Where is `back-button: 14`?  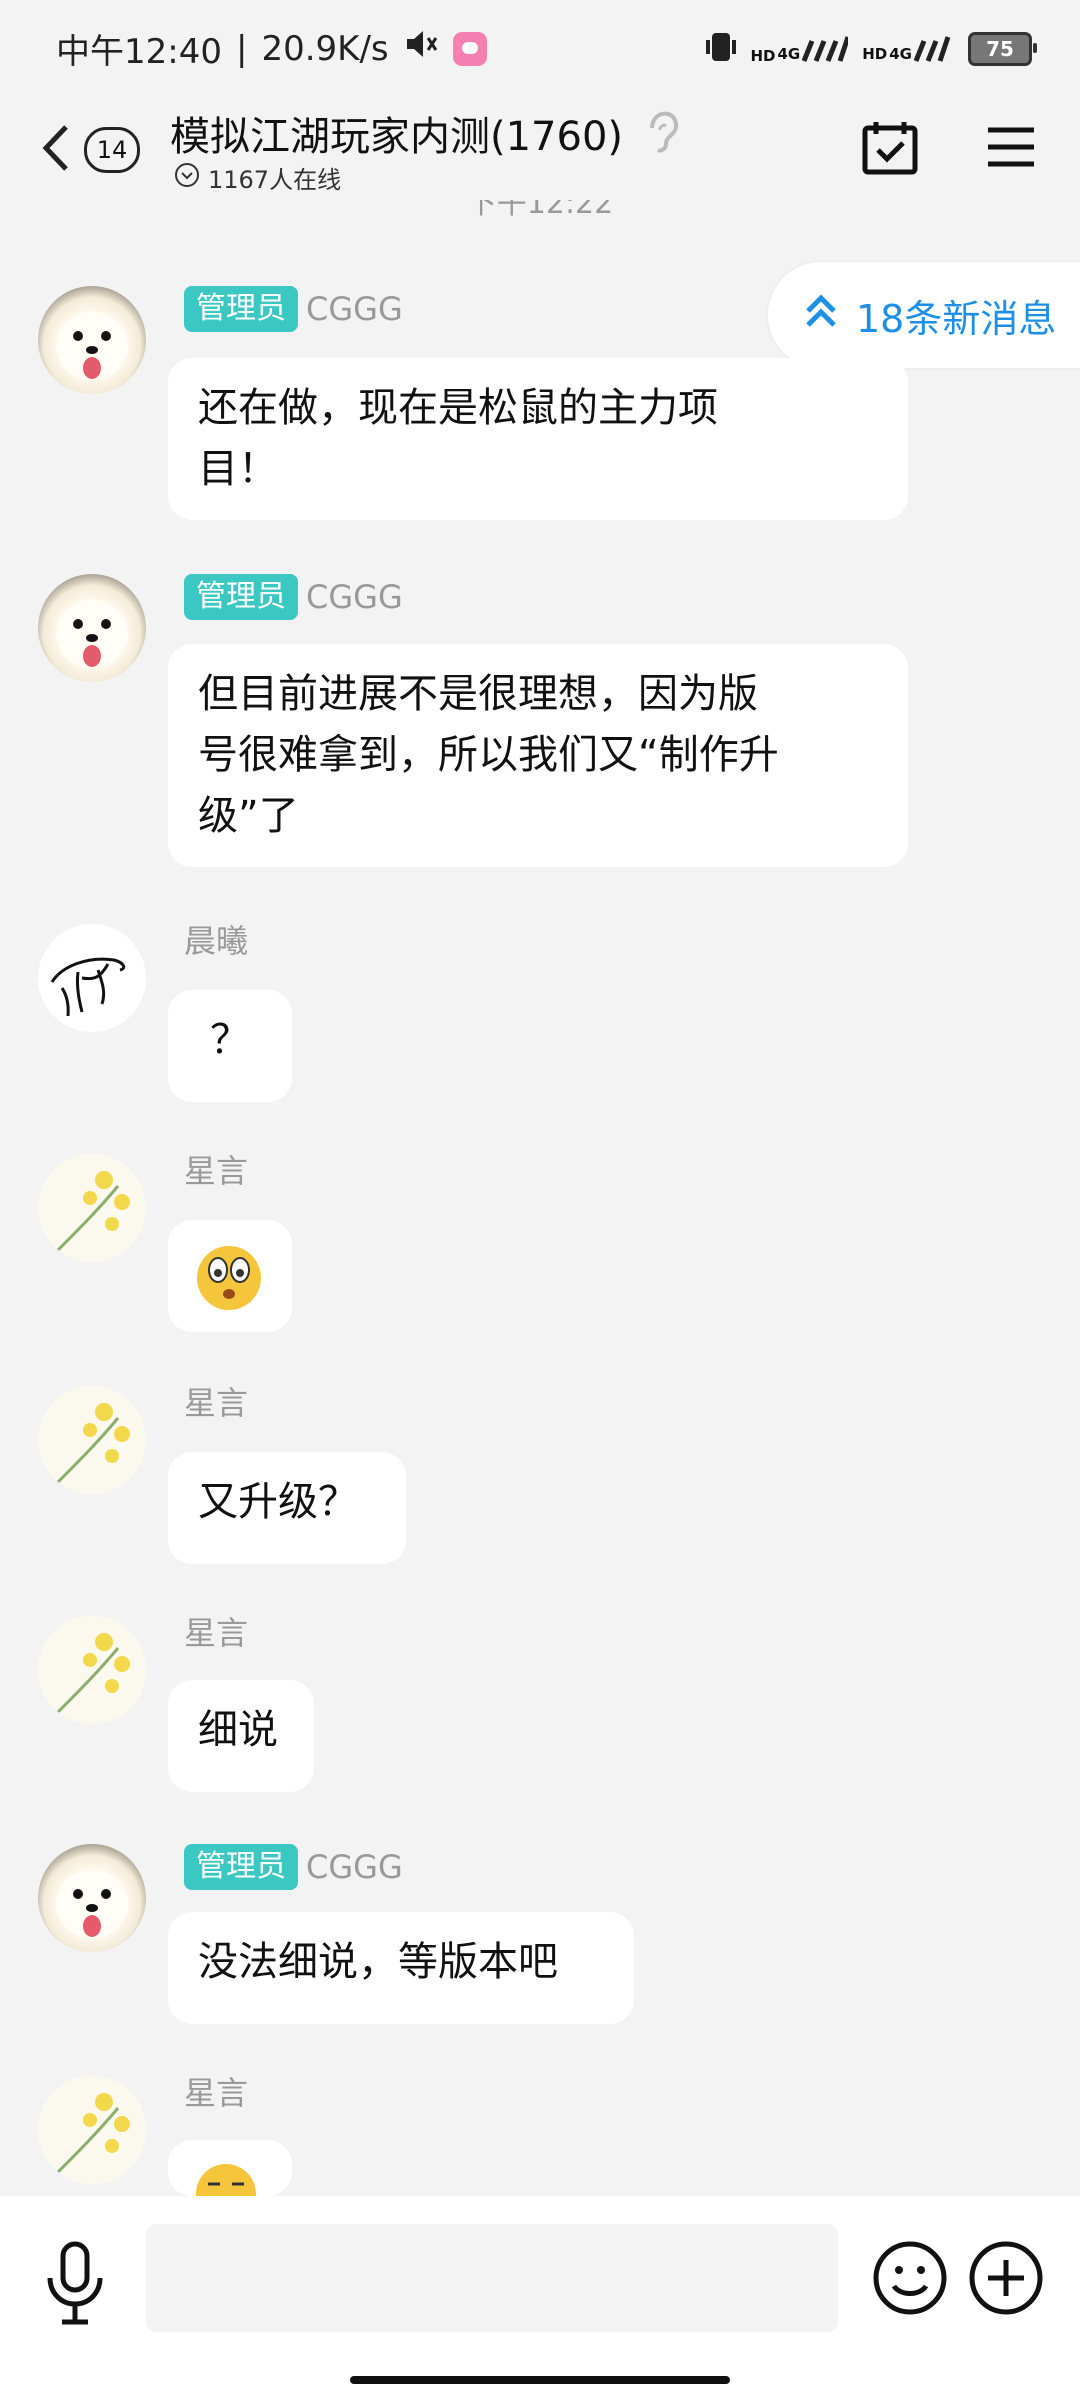
back-button: 14 is located at coordinates (100, 150).